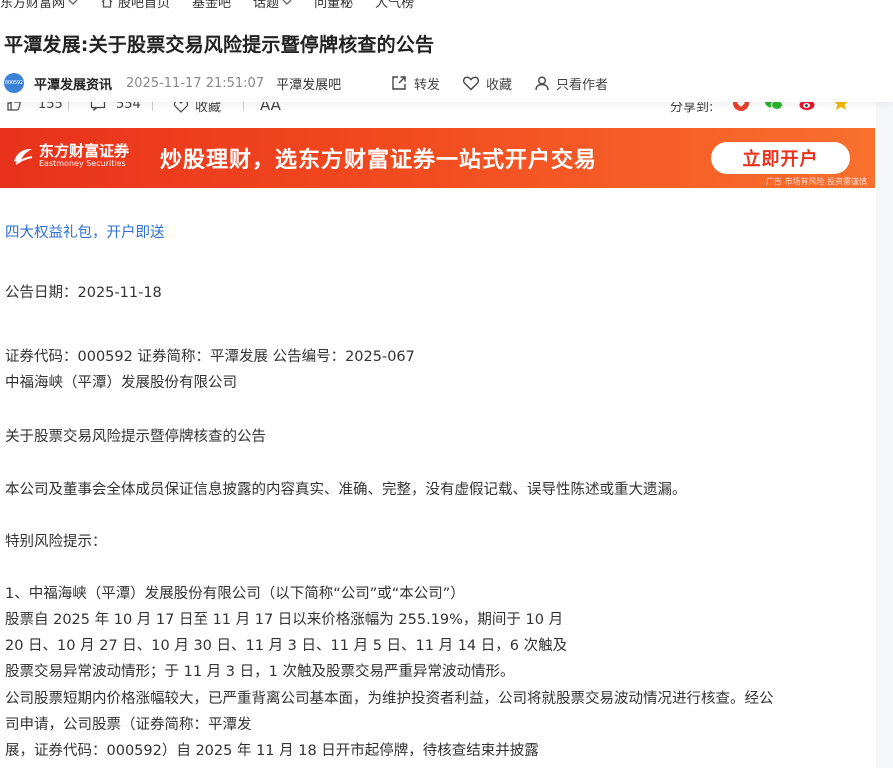 The image size is (893, 768). Describe the element at coordinates (128, 725) in the screenshot. I see `article-line: 司申请，公司股票（证券简称：平潭发` at that location.